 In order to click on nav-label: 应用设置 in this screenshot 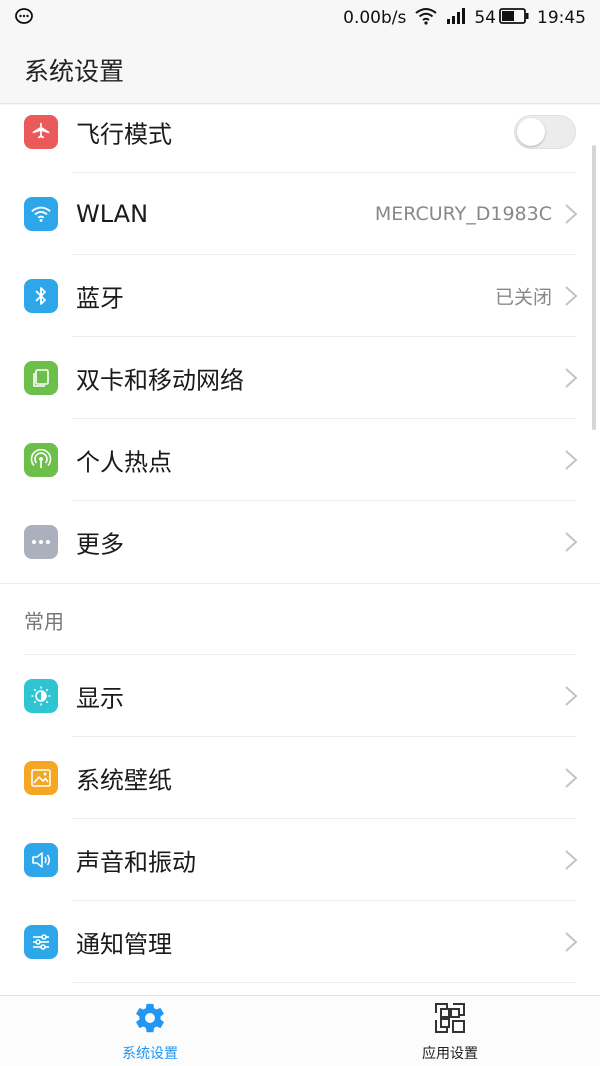, I will do `click(450, 1053)`.